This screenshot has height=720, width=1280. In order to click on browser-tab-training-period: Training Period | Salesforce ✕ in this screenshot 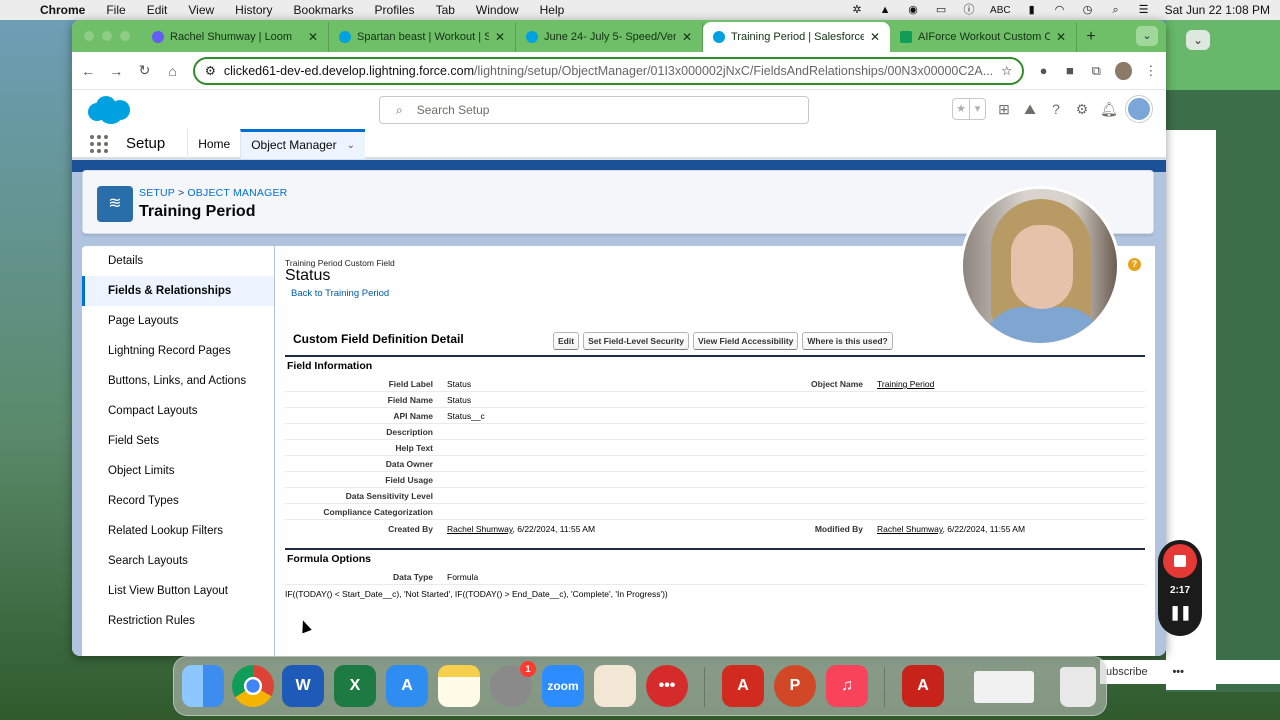, I will do `click(796, 37)`.